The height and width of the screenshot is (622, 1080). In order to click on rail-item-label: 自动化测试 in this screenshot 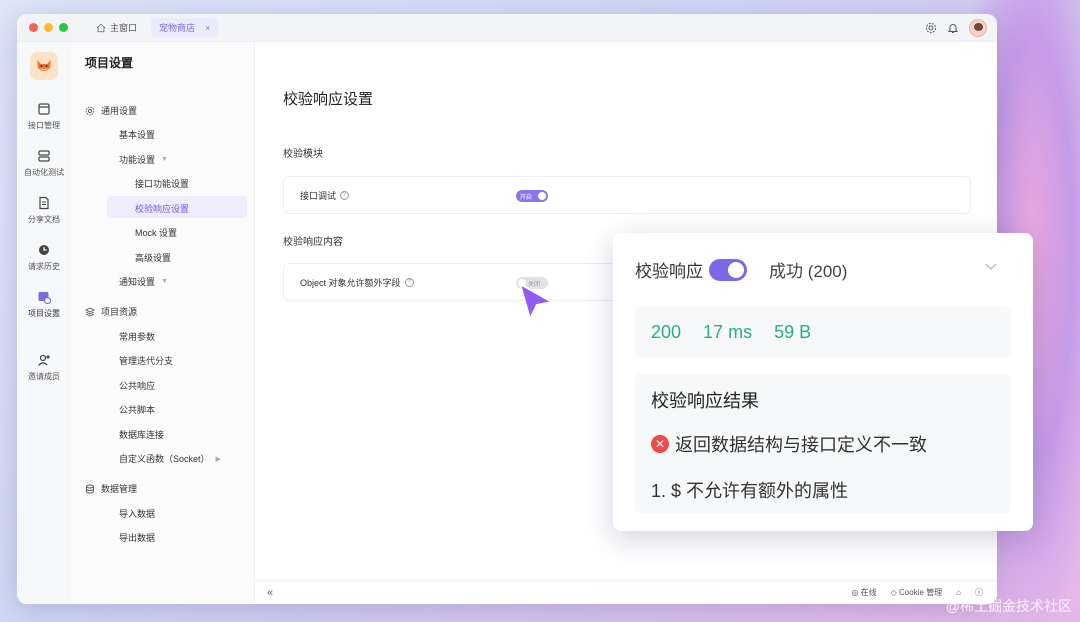, I will do `click(44, 172)`.